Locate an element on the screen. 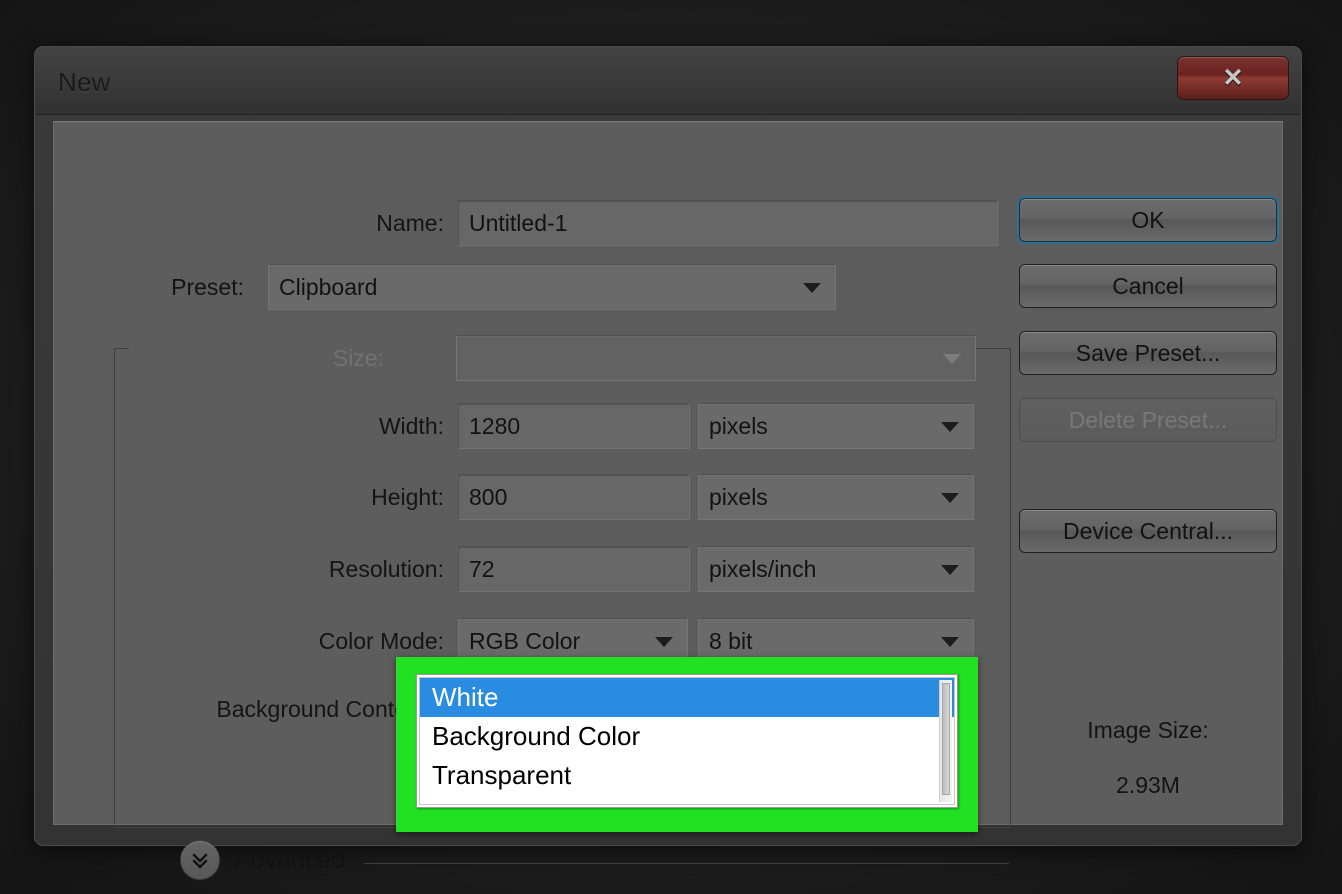 The image size is (1342, 894). size-label: Size: is located at coordinates (358, 358).